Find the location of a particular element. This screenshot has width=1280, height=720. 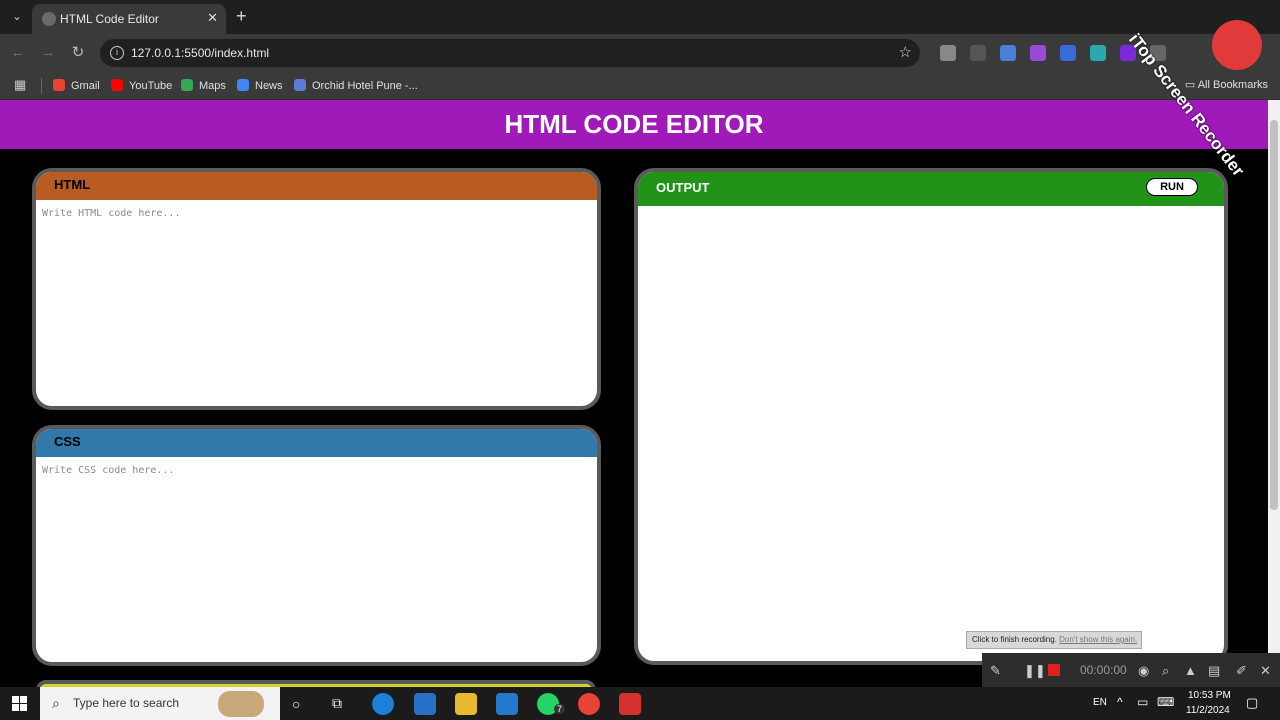

edit-icon: ✐ is located at coordinates (1241, 671).